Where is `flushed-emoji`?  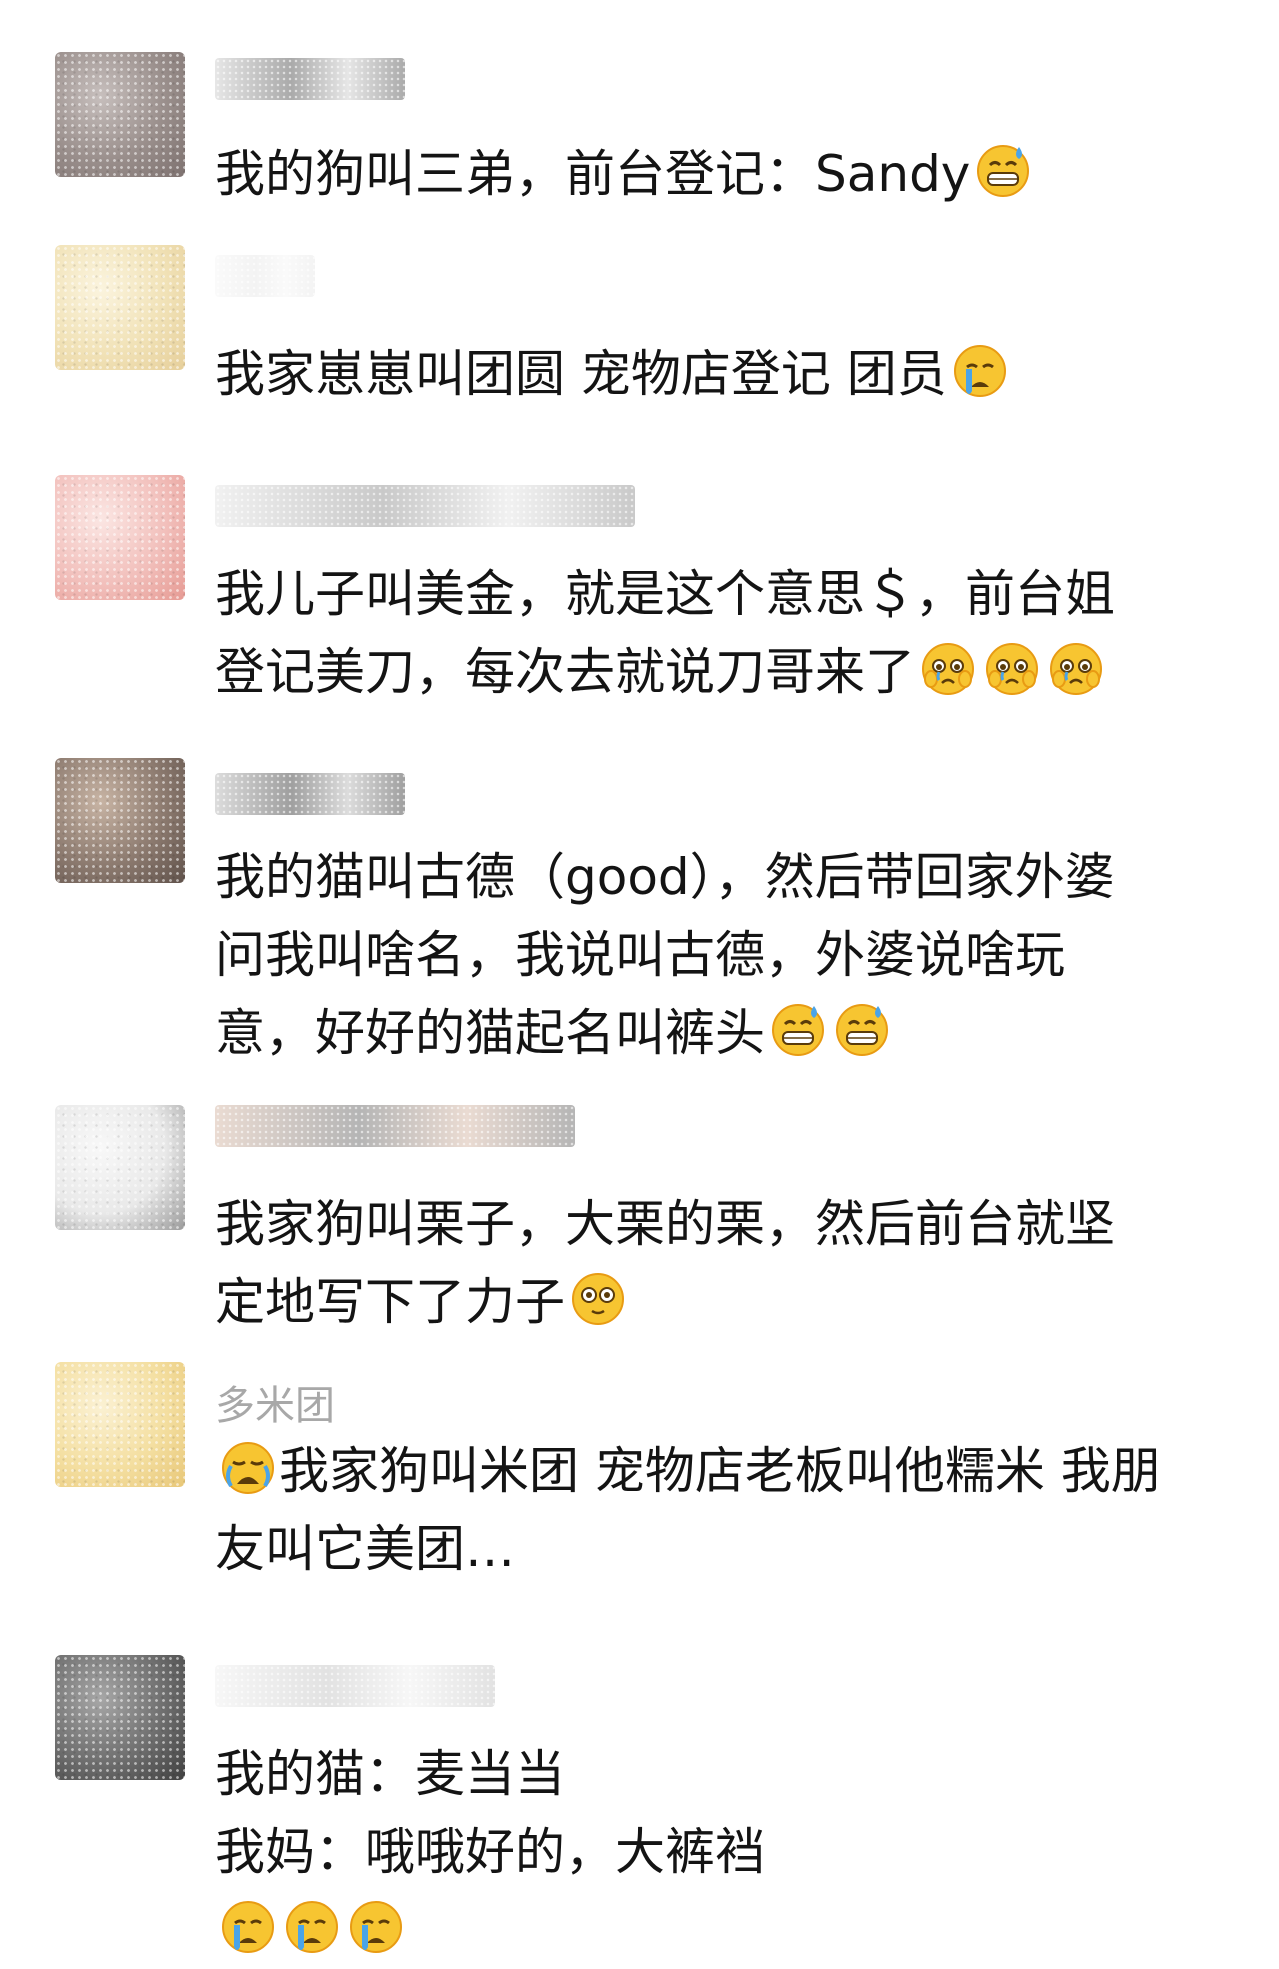
flushed-emoji is located at coordinates (598, 1298).